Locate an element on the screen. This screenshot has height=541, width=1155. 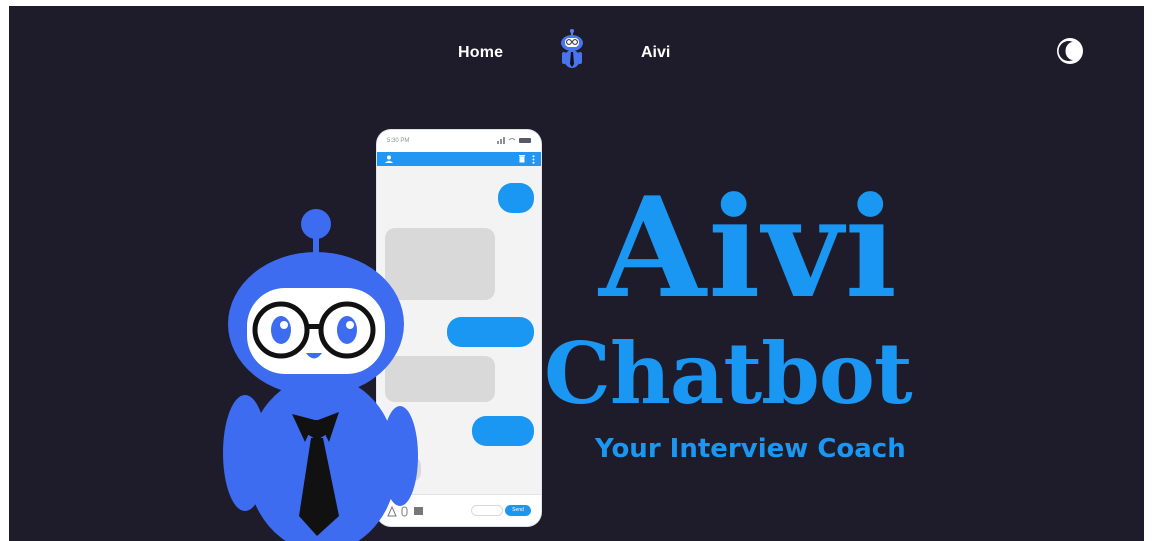
hero-title: Aivi is located at coordinates (749, 247).